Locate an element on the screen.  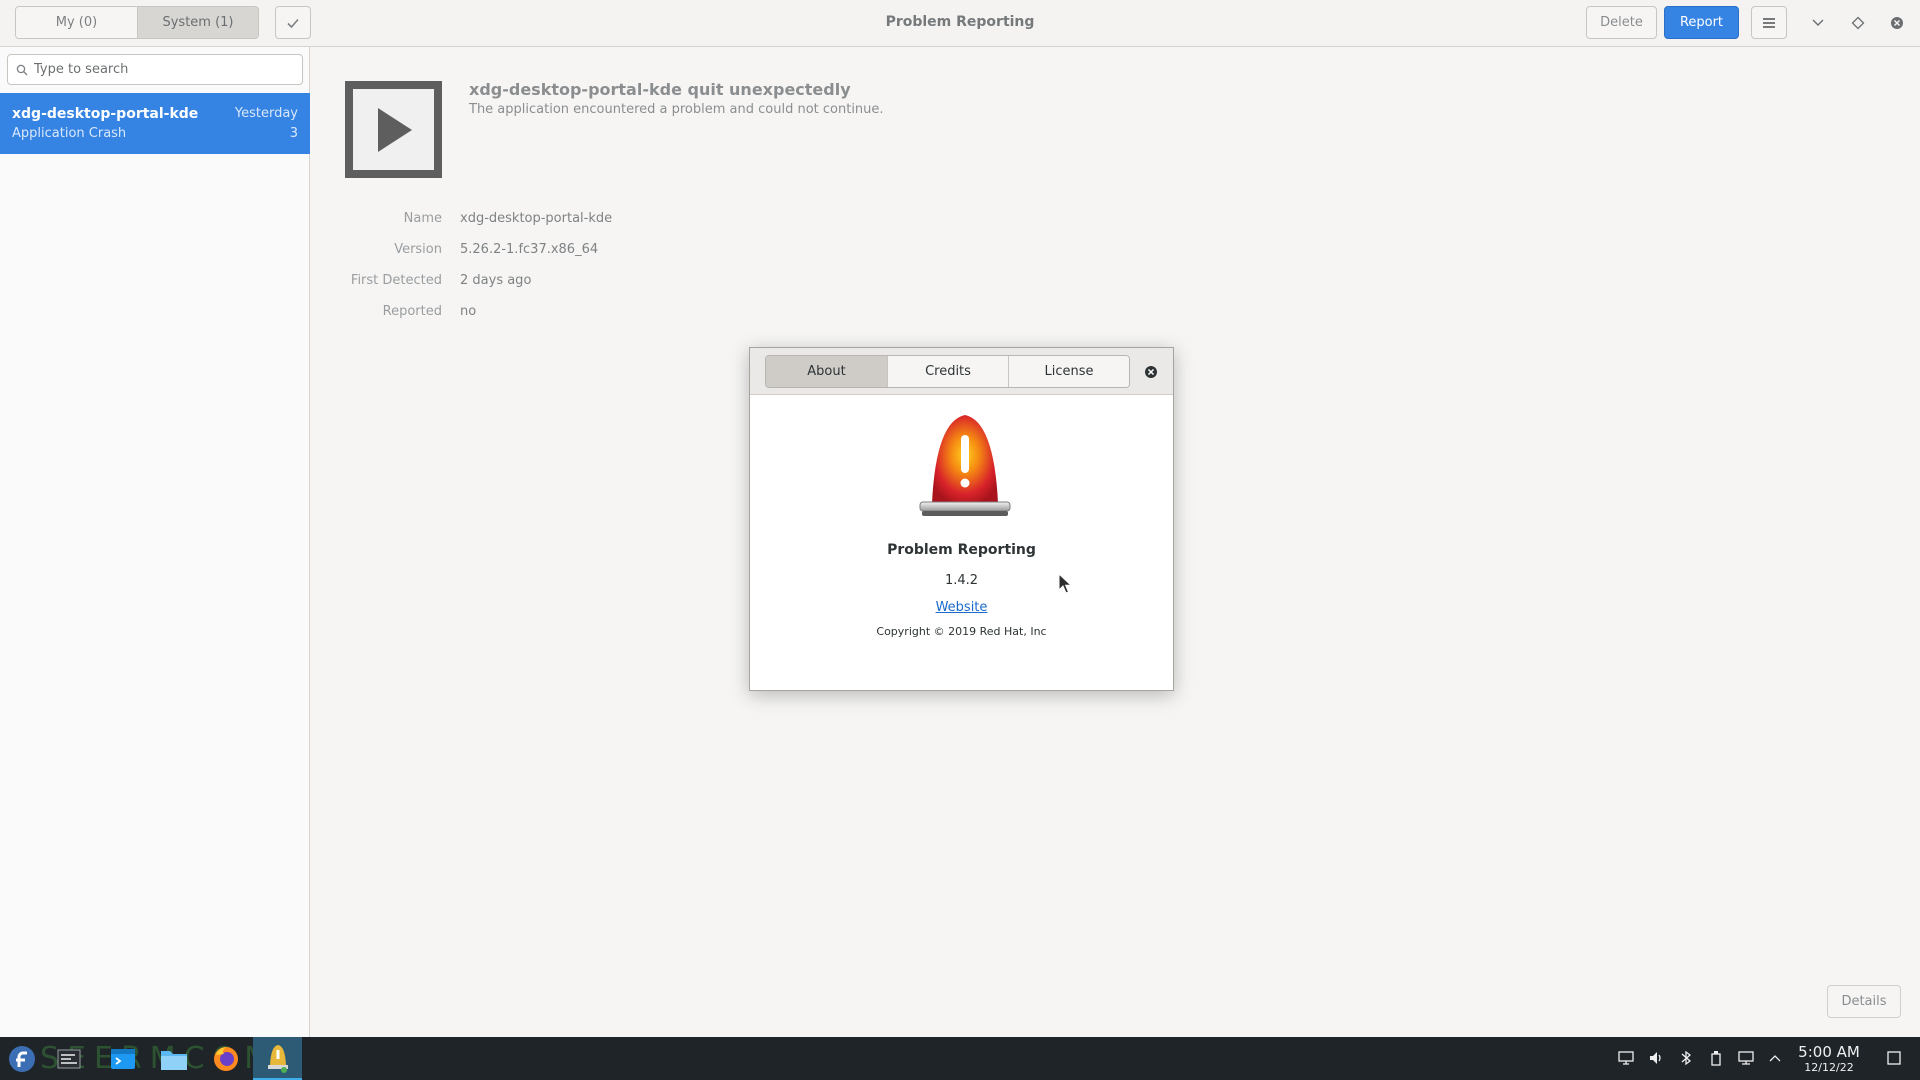
select-mode-button is located at coordinates (293, 22).